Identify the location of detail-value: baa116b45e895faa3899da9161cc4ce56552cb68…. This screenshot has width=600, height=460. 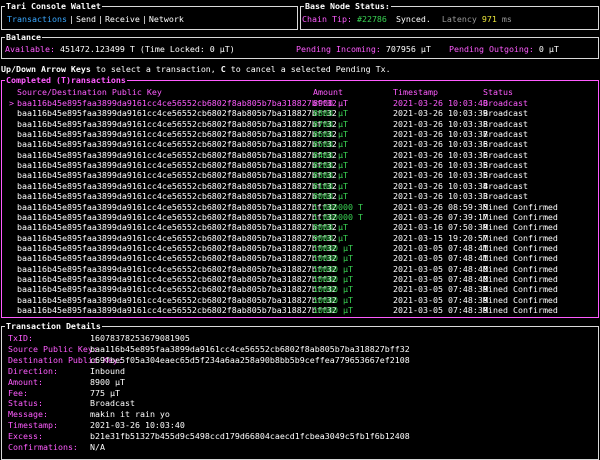
(250, 348).